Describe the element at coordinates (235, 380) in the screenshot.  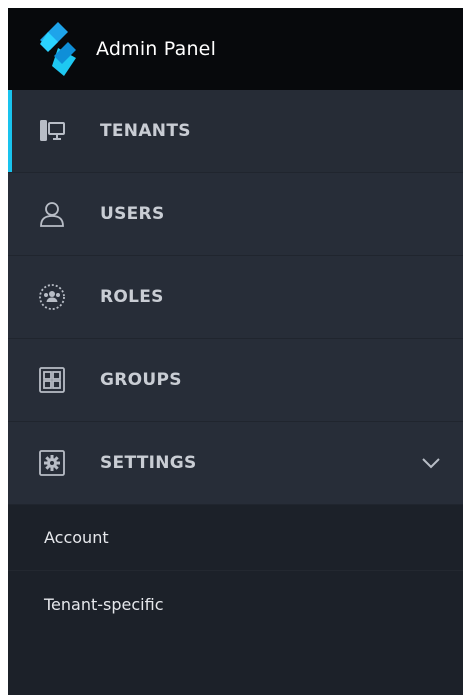
I see `nav-item-groups: GROUPS` at that location.